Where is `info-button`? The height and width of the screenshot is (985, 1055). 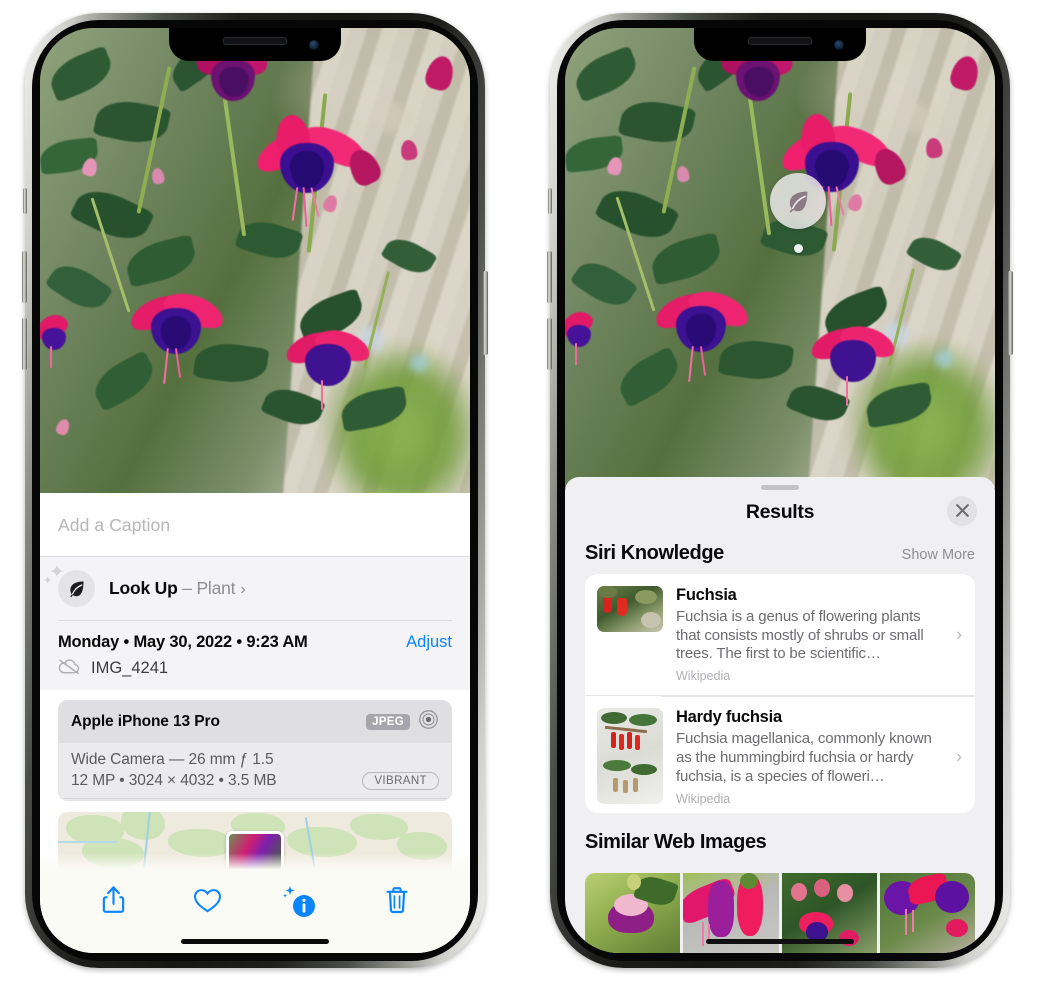 info-button is located at coordinates (302, 903).